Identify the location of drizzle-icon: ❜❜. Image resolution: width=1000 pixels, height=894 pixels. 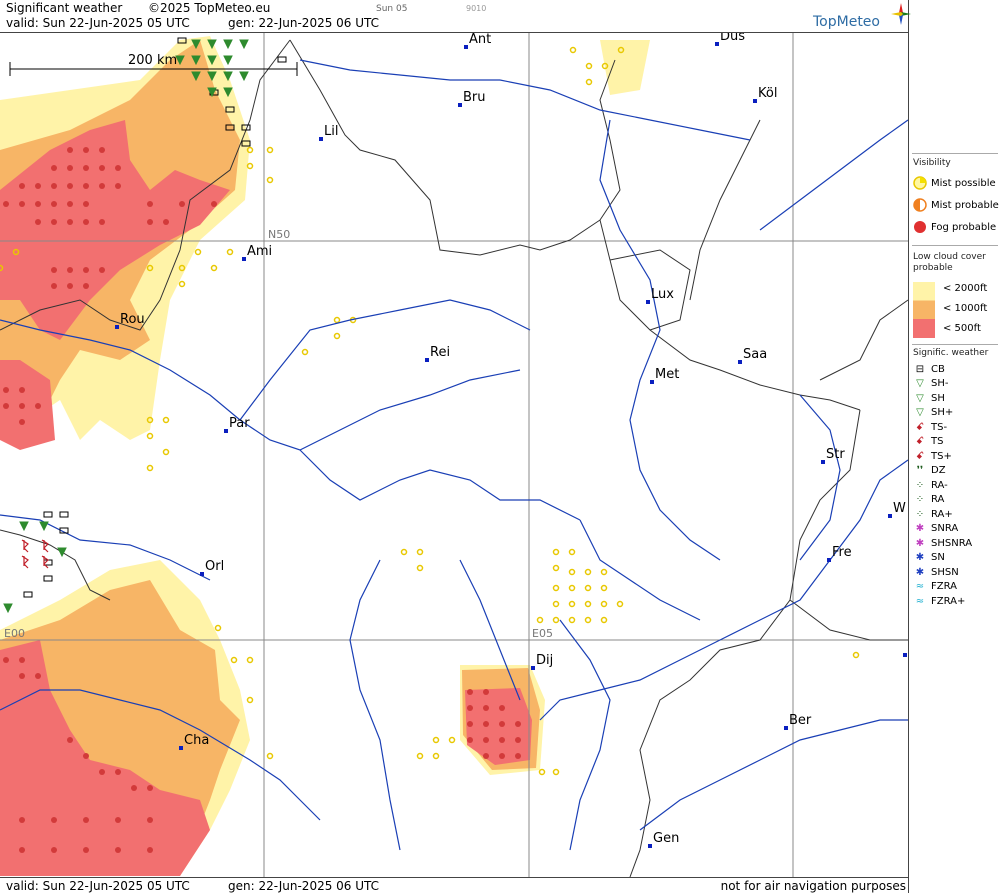
(920, 470).